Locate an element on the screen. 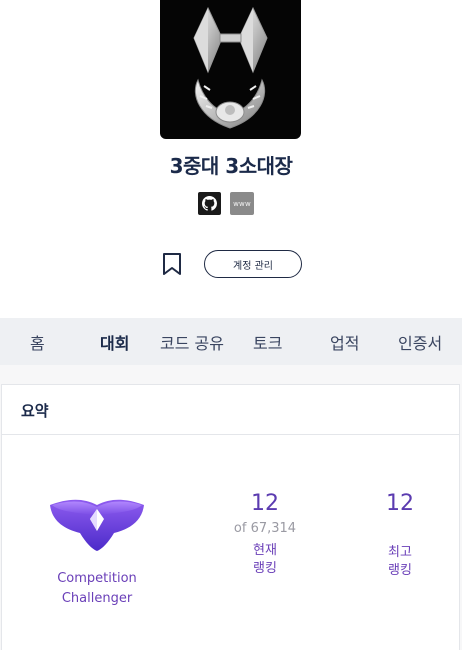 The height and width of the screenshot is (650, 462). avatar is located at coordinates (230, 69).